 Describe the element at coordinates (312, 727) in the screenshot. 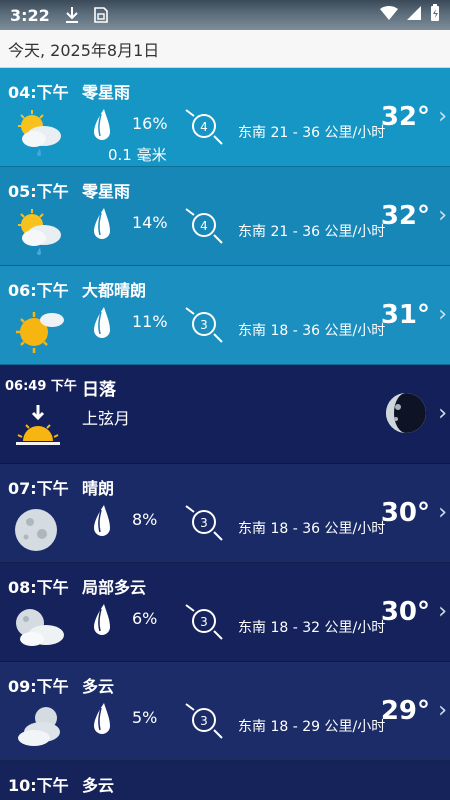

I see `wind-description: 东南 18 - 29 公里/小时` at that location.